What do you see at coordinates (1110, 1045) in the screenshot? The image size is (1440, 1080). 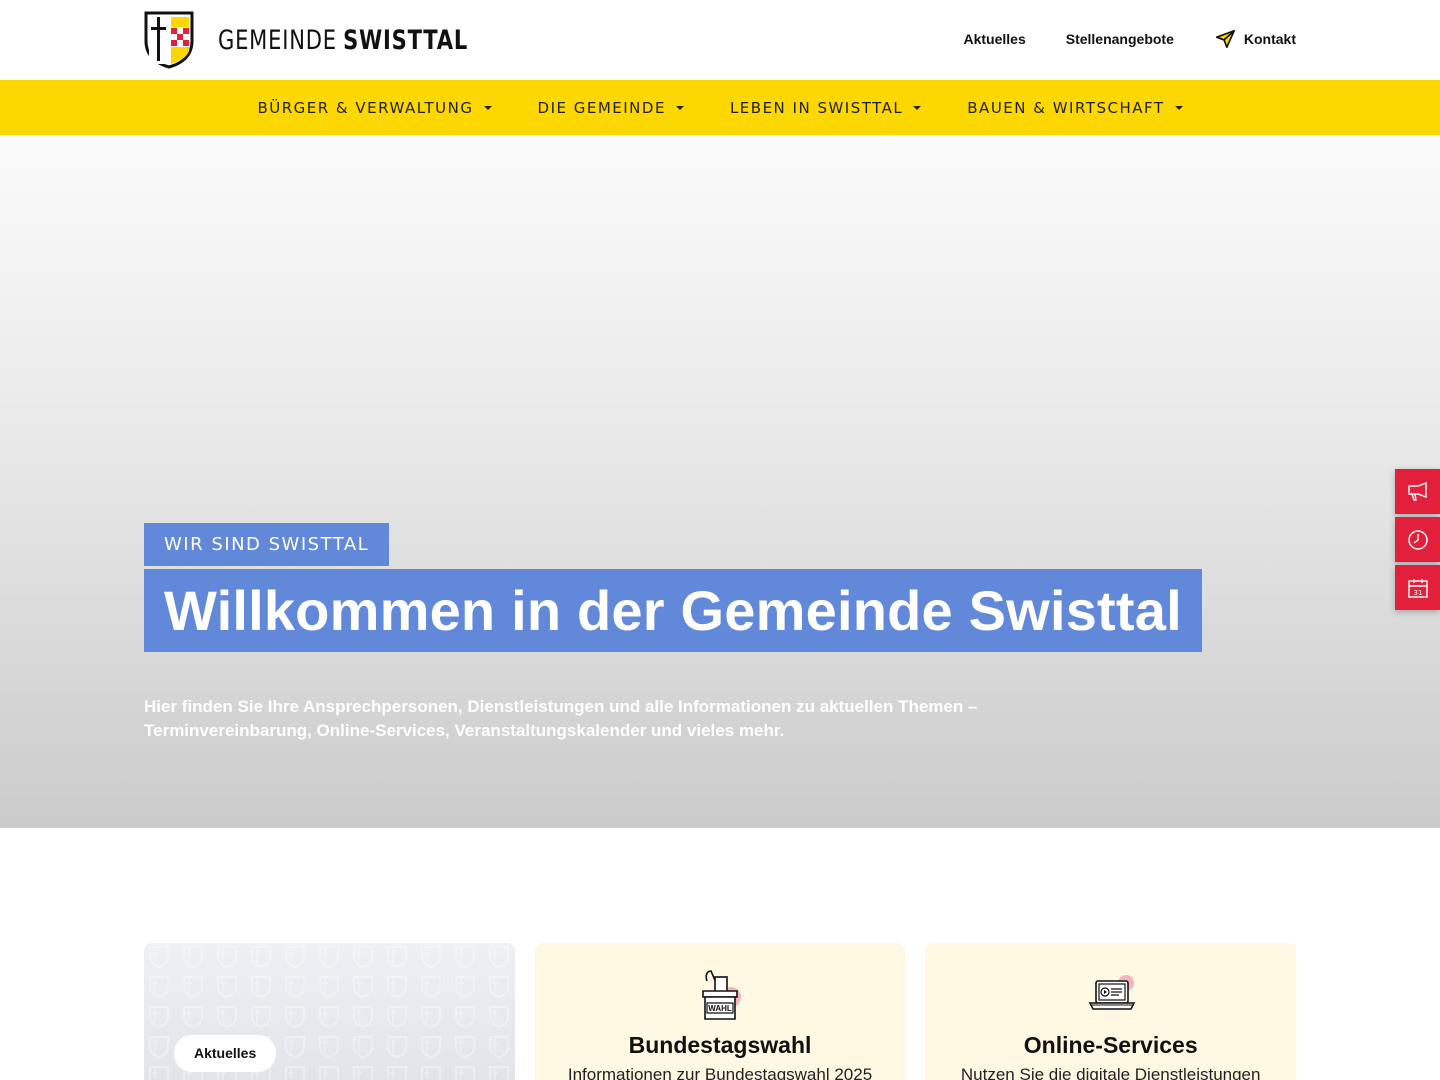 I see `card-title: Online-Services` at bounding box center [1110, 1045].